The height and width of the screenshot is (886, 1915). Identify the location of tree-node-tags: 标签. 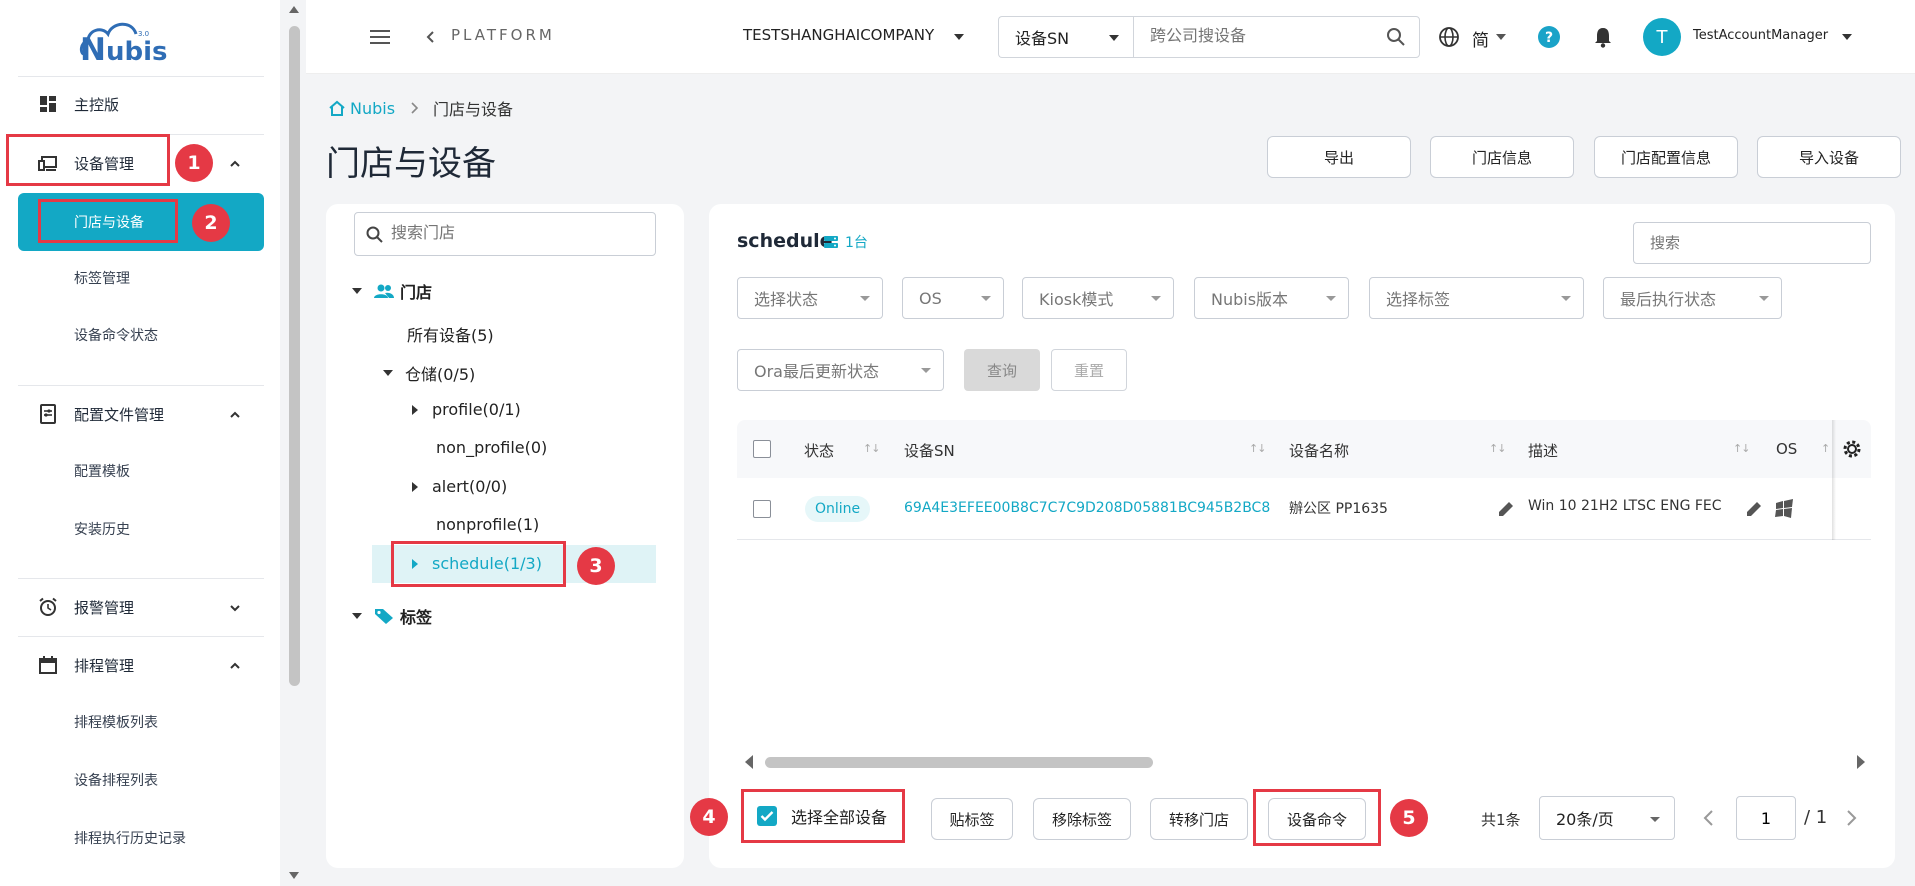
(392, 616).